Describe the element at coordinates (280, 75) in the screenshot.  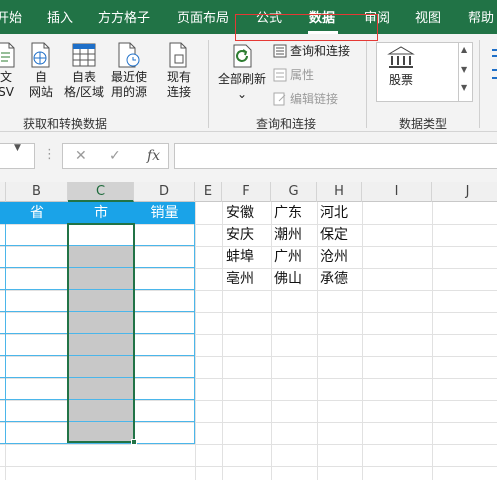
I see `properties-icon` at that location.